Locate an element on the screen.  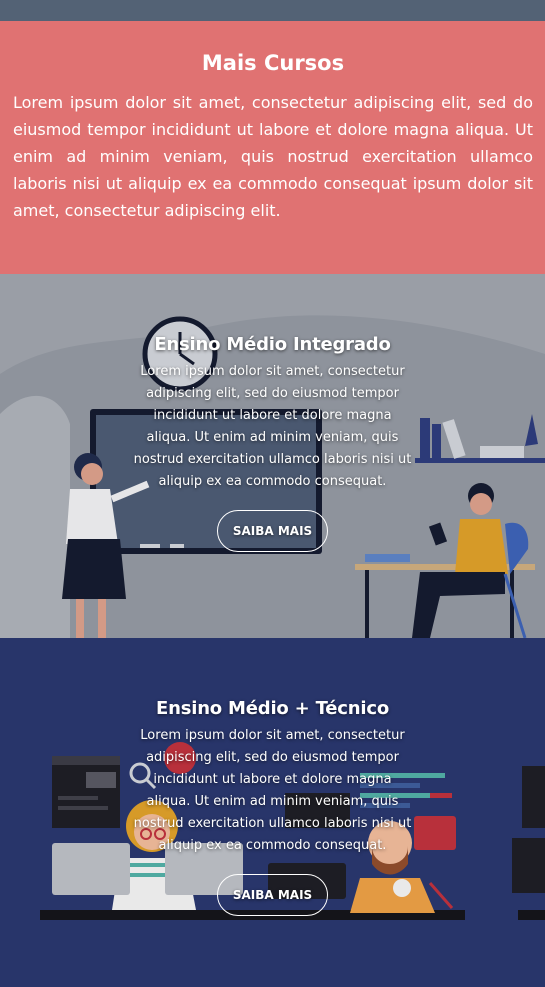
section-title: Mais Cursos is located at coordinates (273, 63).